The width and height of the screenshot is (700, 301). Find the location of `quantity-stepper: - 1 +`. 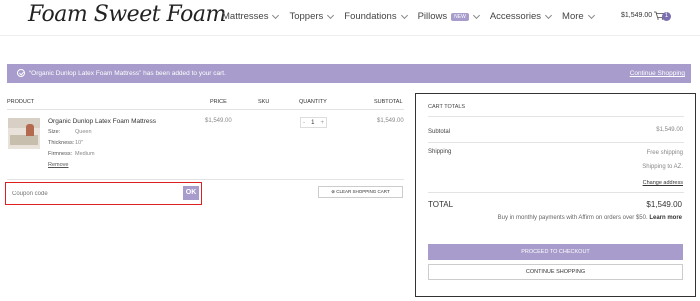

quantity-stepper: - 1 + is located at coordinates (313, 122).